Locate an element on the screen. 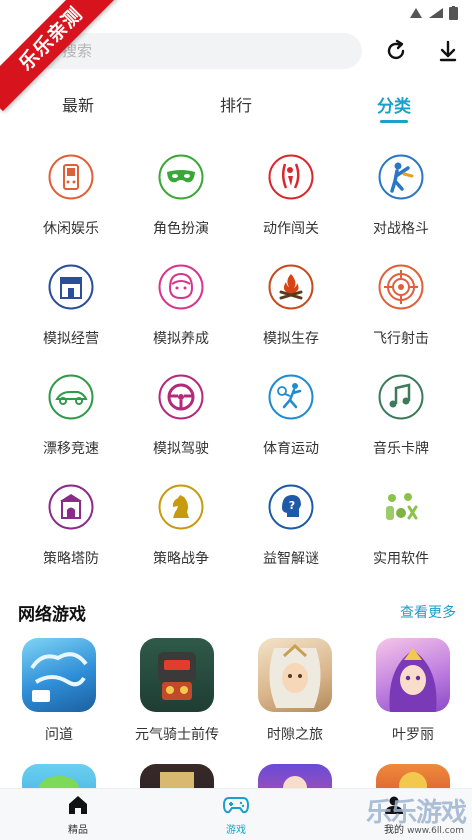 Image resolution: width=472 pixels, height=840 pixels. corner-banner: 乐乐亲测 is located at coordinates (60, 60).